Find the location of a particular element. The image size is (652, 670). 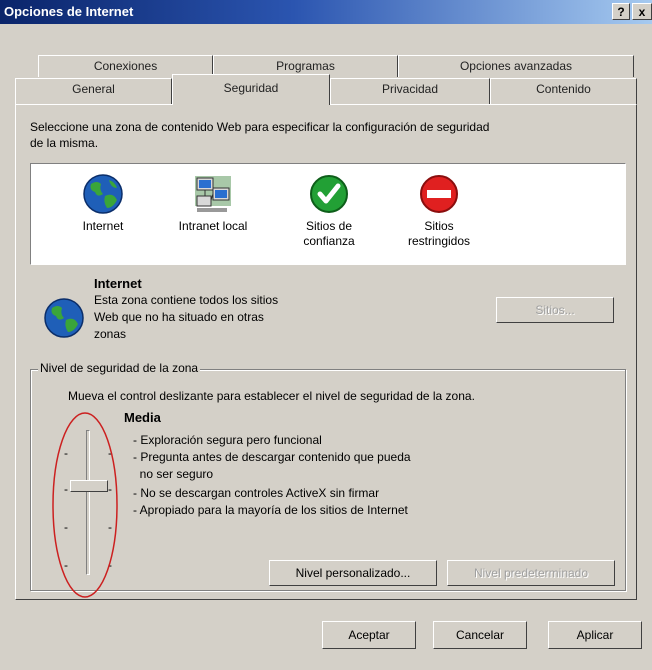

zone-sitios-confianza: Sitios de confianza is located at coordinates (329, 210).